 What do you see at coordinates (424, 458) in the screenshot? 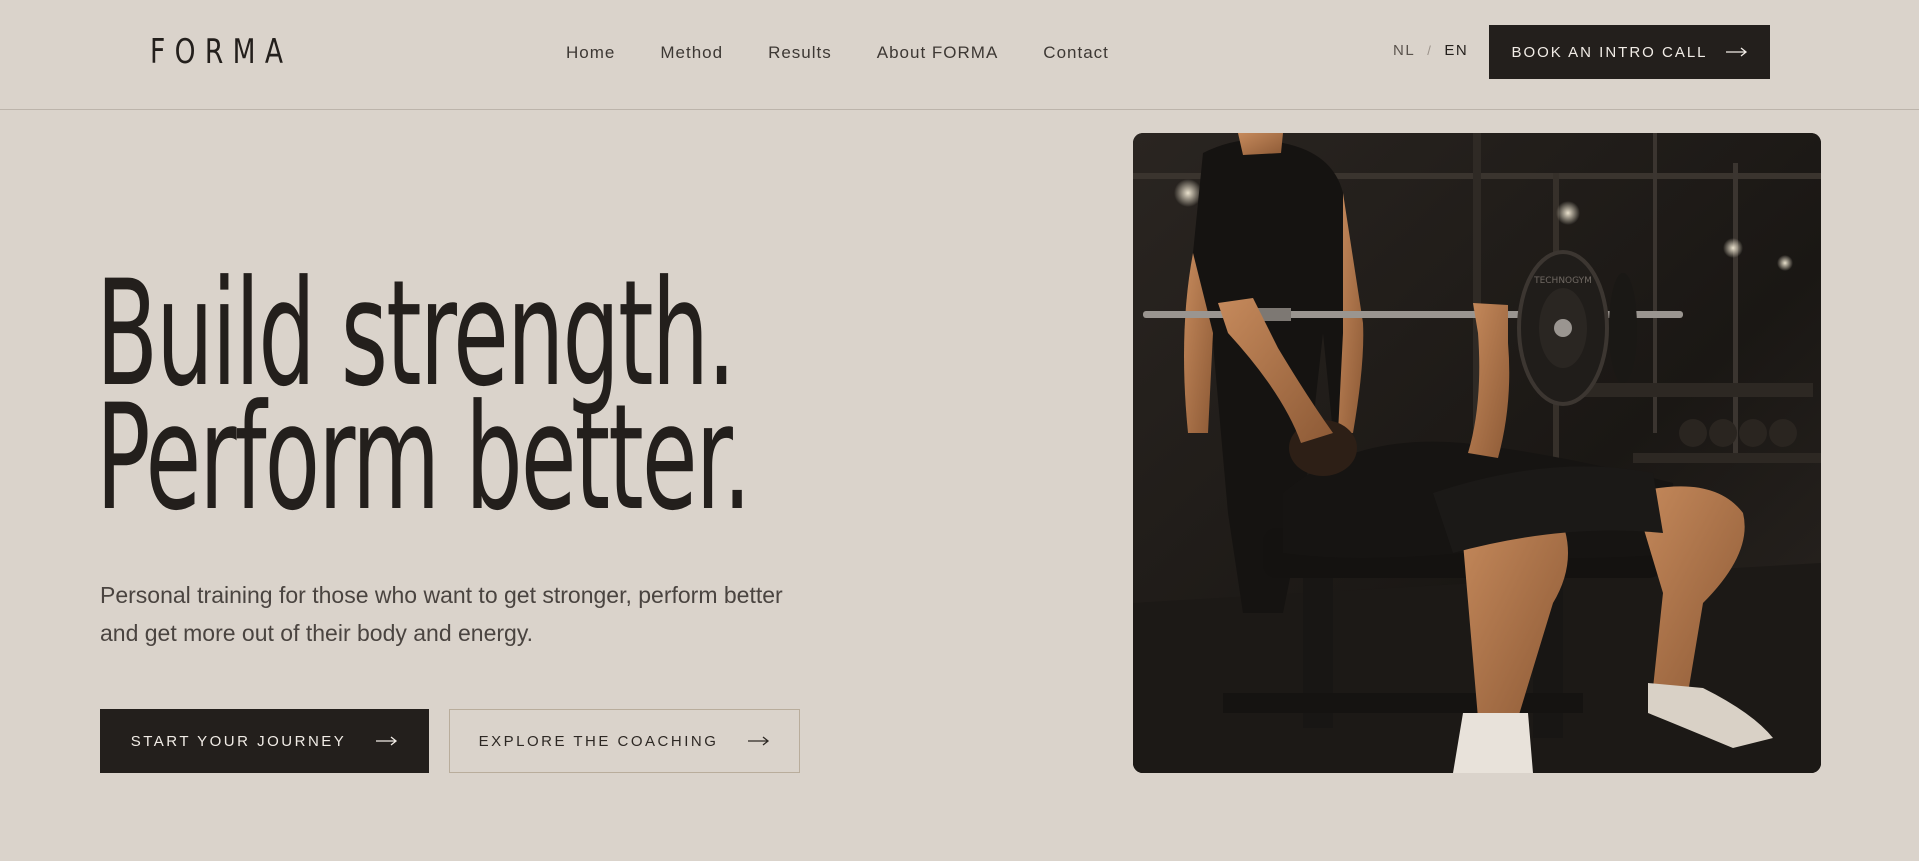
I see `headline-line-2: Perform better.` at bounding box center [424, 458].